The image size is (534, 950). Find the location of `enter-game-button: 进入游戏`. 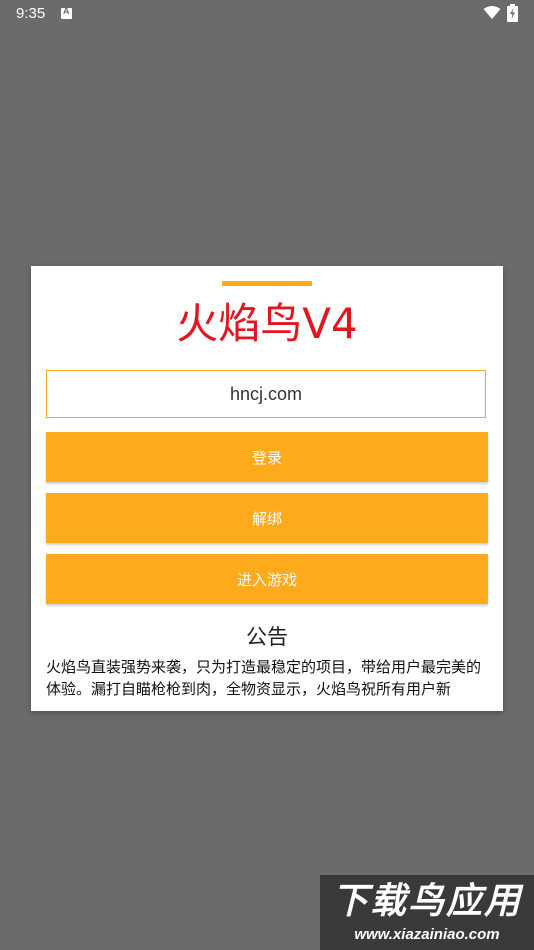

enter-game-button: 进入游戏 is located at coordinates (267, 579).